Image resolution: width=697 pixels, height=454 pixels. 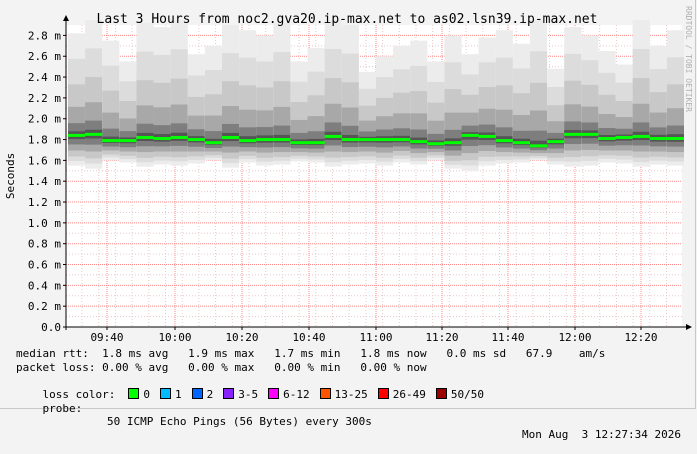 What do you see at coordinates (239, 421) in the screenshot?
I see `probe-description: 50 ICMP Echo Pings (56 Bytes) every 300s` at bounding box center [239, 421].